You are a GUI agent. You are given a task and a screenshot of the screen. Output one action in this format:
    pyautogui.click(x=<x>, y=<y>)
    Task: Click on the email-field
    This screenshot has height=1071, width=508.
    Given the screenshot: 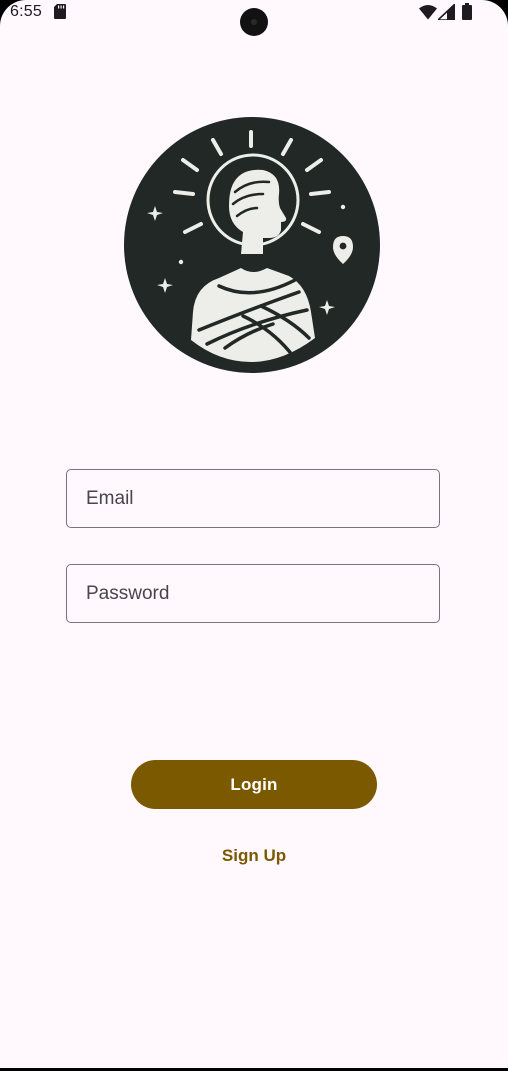 What is the action you would take?
    pyautogui.click(x=253, y=498)
    